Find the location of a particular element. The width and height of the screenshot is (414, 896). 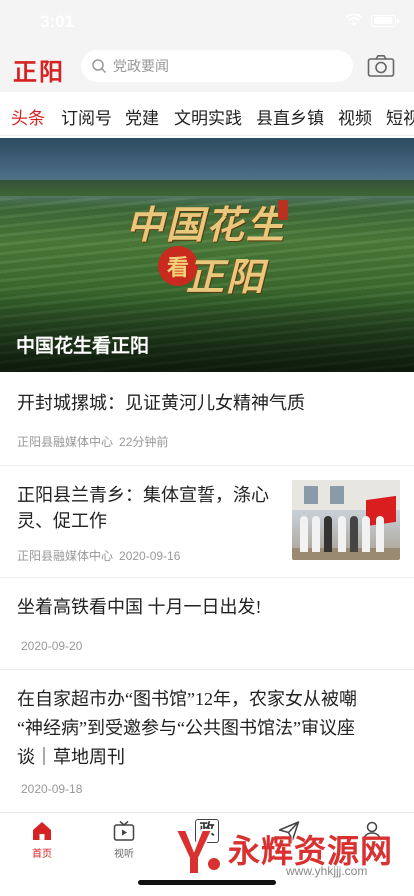

tv-icon is located at coordinates (124, 830).